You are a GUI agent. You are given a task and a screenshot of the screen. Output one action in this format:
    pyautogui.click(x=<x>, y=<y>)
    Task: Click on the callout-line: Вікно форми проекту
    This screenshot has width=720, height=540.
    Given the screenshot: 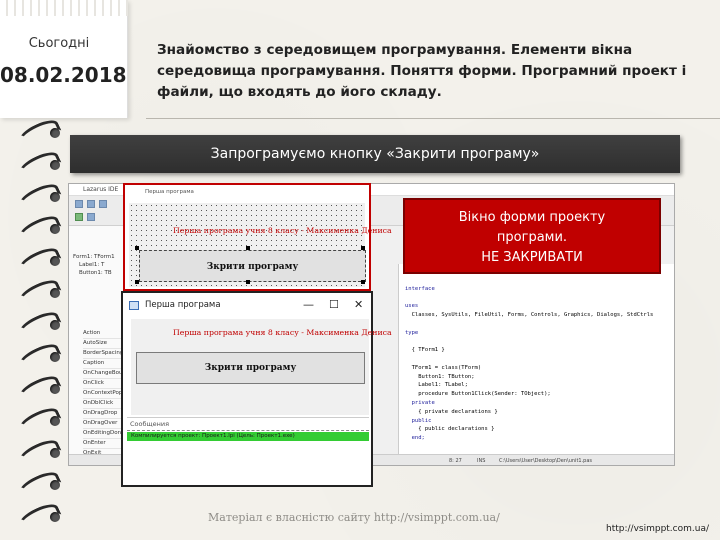 What is the action you would take?
    pyautogui.click(x=532, y=217)
    